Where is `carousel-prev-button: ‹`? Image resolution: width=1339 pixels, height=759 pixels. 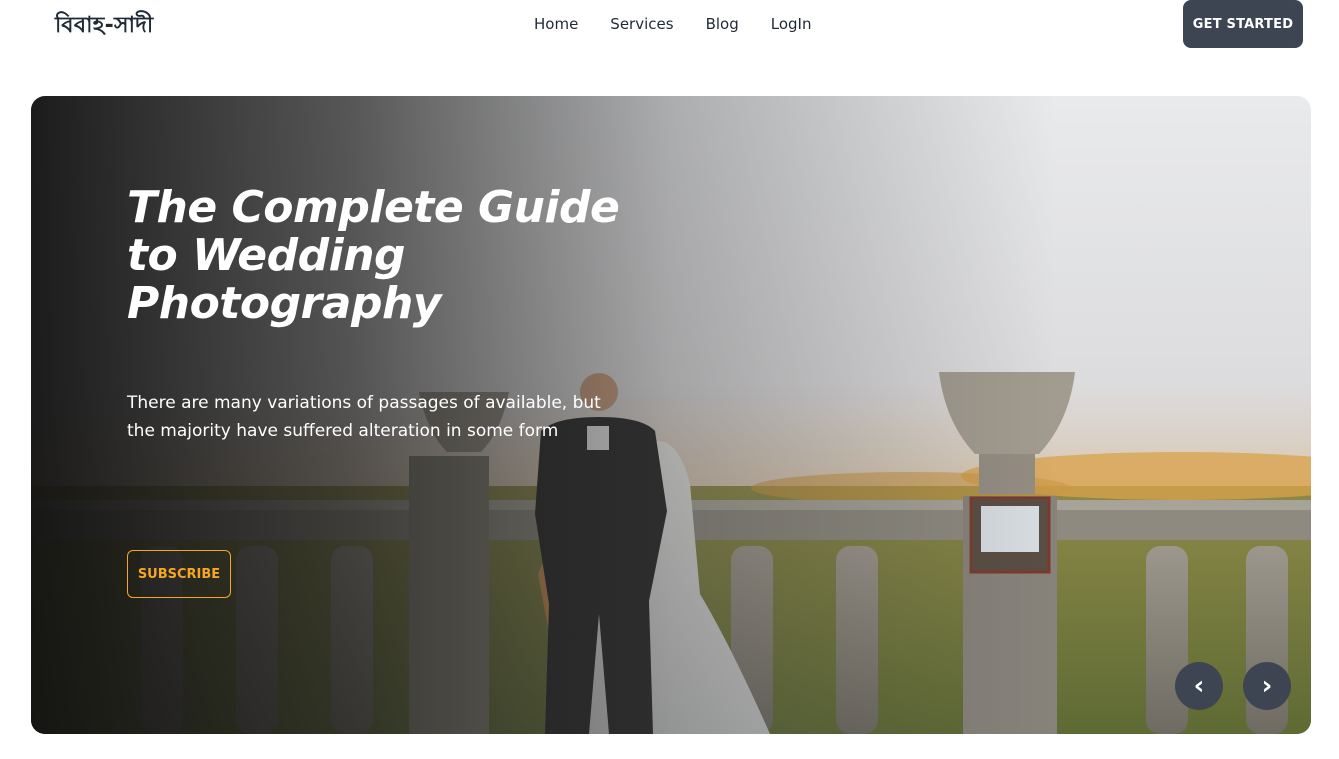
carousel-prev-button: ‹ is located at coordinates (1199, 686).